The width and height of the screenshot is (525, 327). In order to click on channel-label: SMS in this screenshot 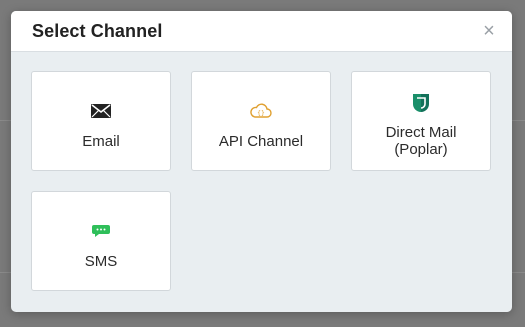, I will do `click(101, 261)`.